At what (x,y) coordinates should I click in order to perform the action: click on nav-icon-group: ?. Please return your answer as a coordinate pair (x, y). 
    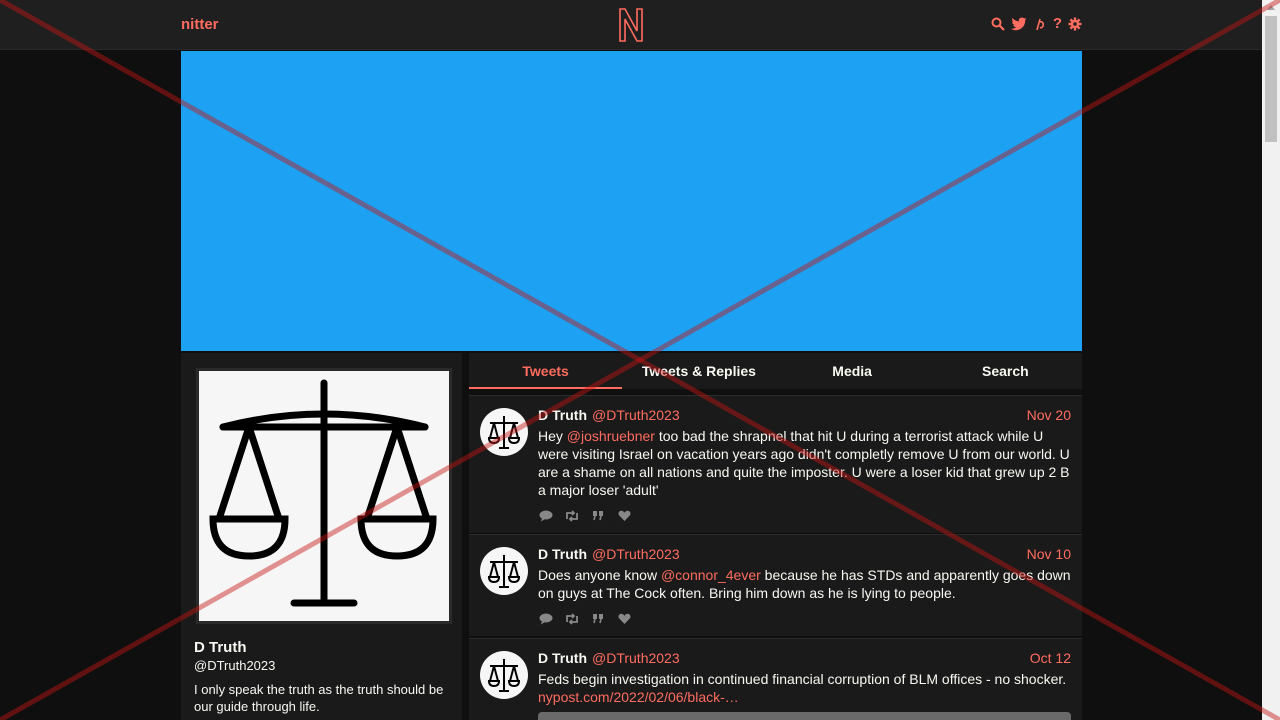
    Looking at the image, I should click on (1036, 24).